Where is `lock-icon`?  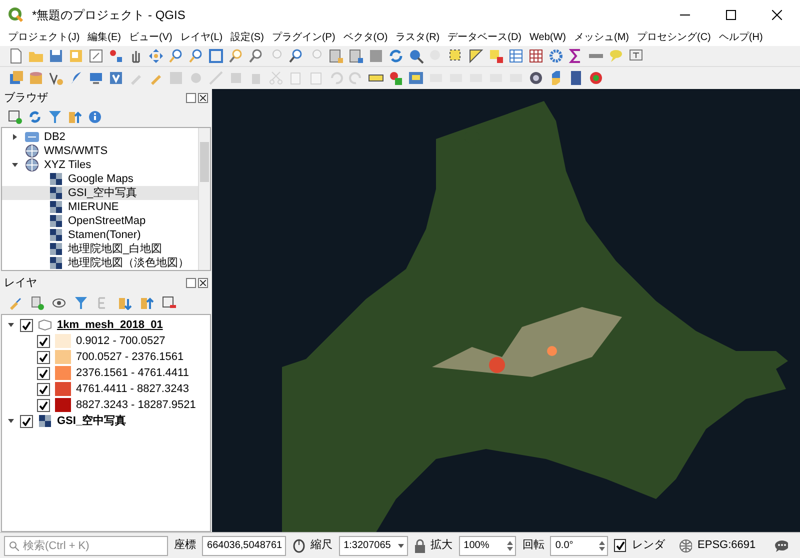 lock-icon is located at coordinates (419, 545).